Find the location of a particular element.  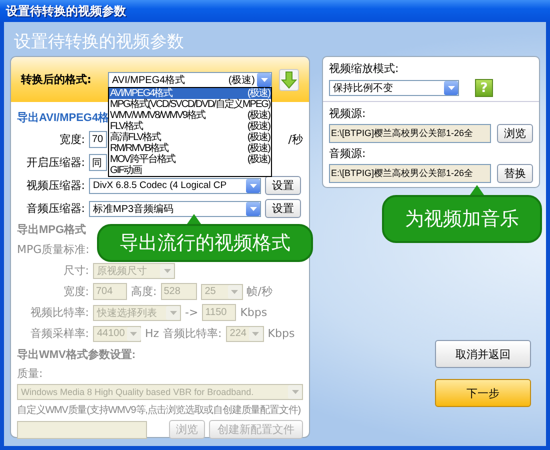

replace-button: 替换 is located at coordinates (515, 173).